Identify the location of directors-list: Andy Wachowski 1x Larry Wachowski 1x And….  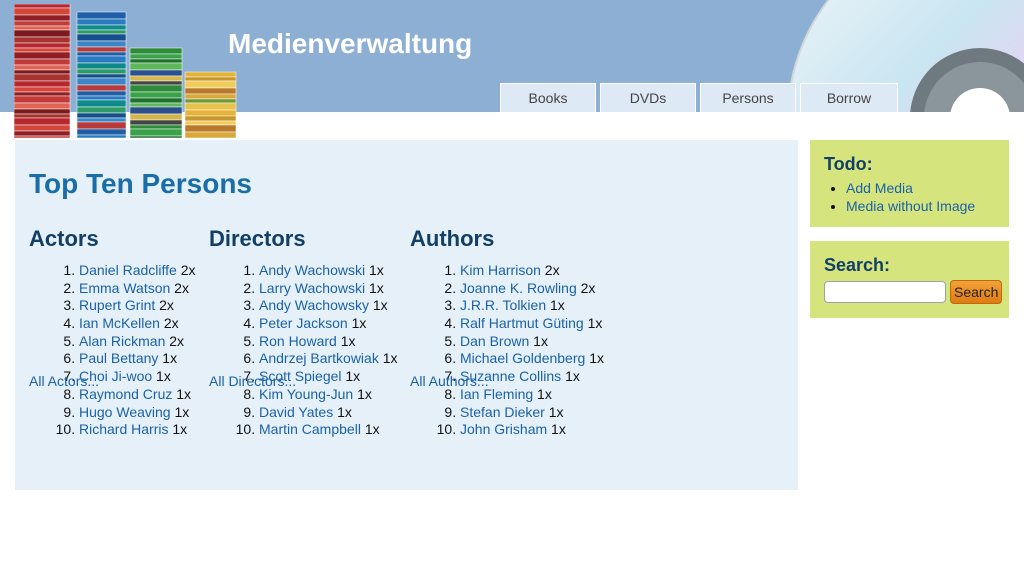
(303, 350).